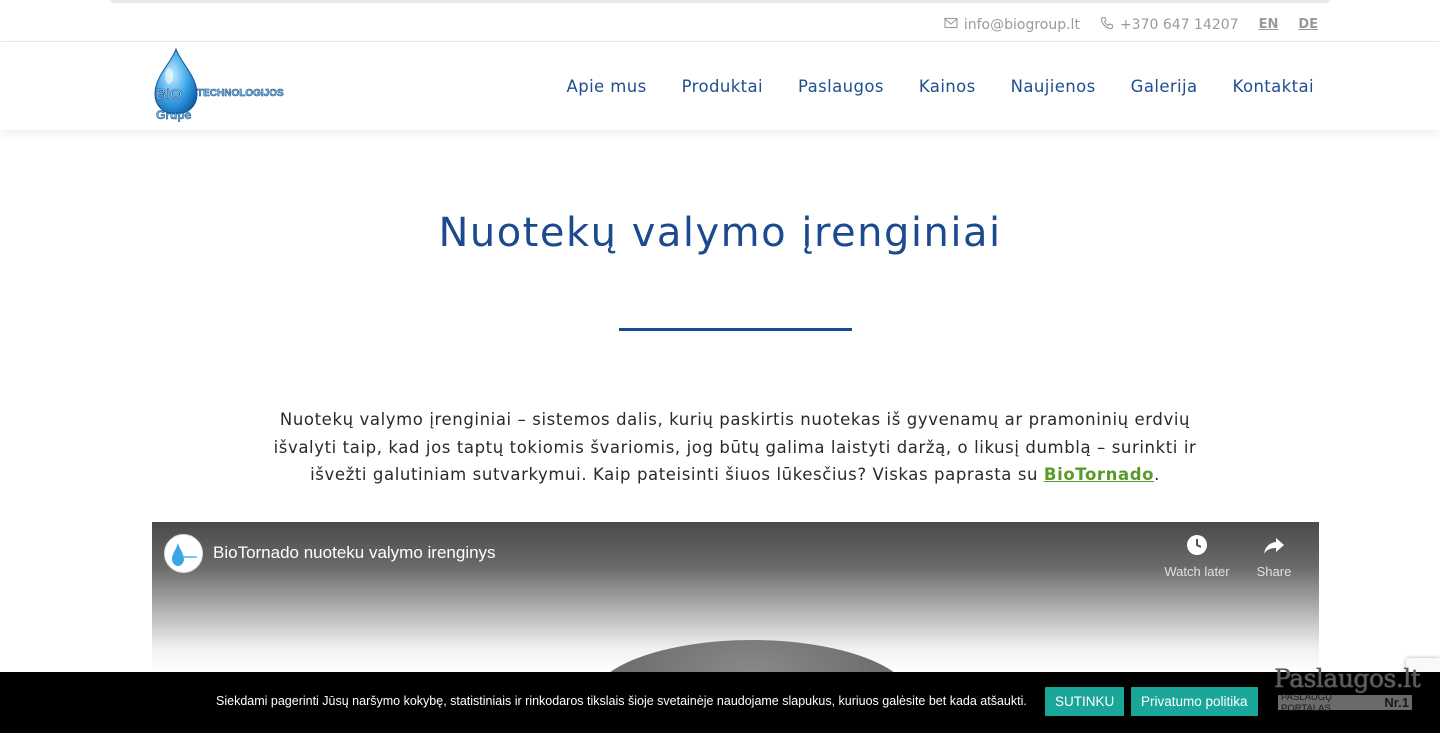  What do you see at coordinates (354, 553) in the screenshot?
I see `video-title: BioTornado nuoteku valymo irenginys` at bounding box center [354, 553].